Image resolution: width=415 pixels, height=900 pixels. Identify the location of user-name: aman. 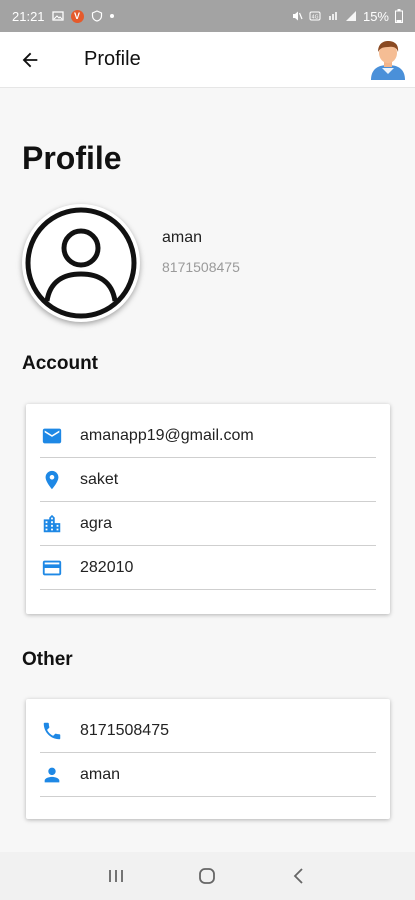
(182, 237).